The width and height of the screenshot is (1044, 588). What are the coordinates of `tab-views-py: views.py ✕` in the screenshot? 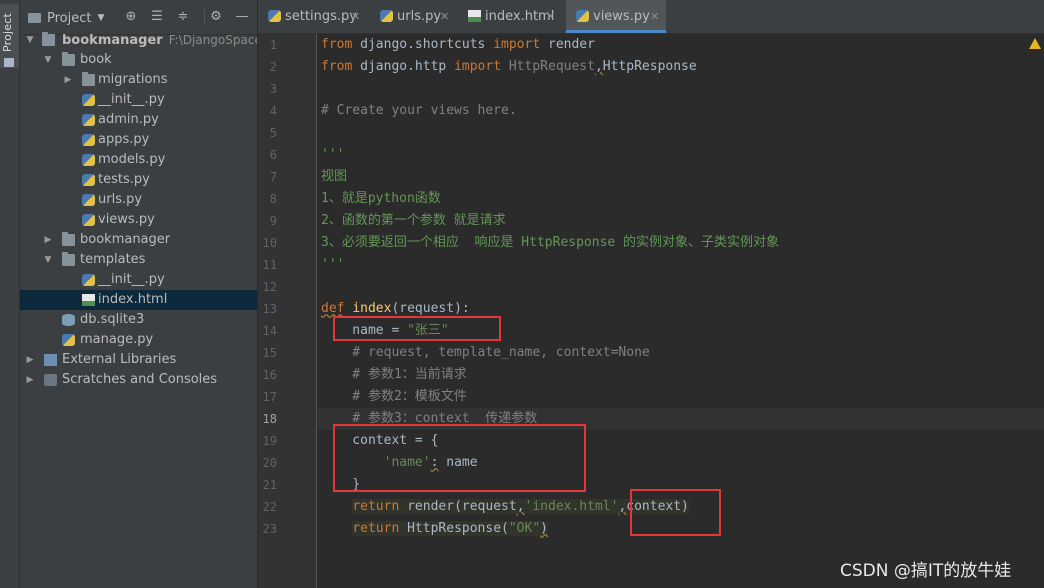 It's located at (616, 16).